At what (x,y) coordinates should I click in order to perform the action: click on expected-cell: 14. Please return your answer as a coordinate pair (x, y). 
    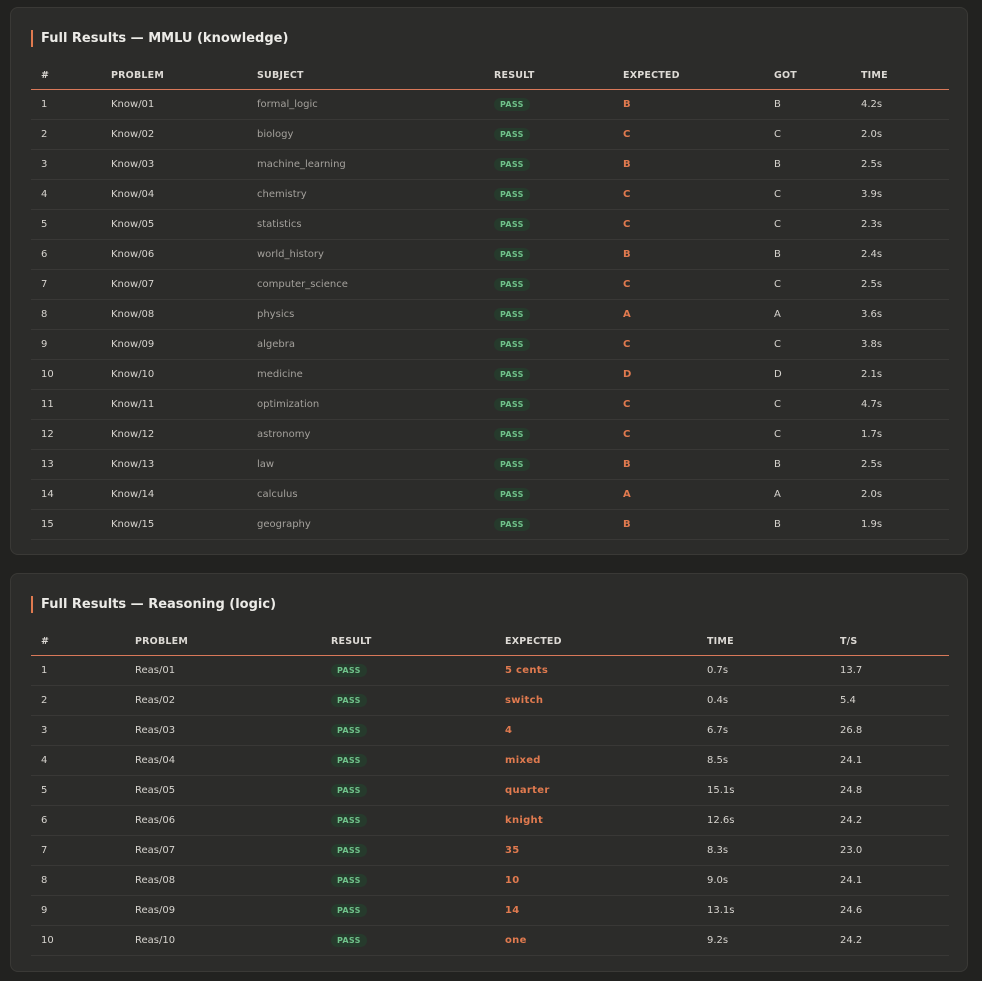
    Looking at the image, I should click on (596, 910).